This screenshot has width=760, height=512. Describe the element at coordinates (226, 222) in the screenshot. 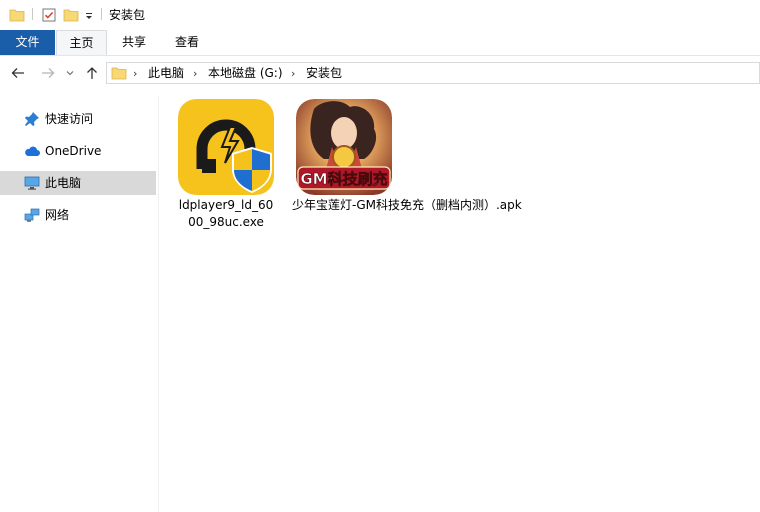

I see `file-name-line: 00_98uc.exe` at that location.